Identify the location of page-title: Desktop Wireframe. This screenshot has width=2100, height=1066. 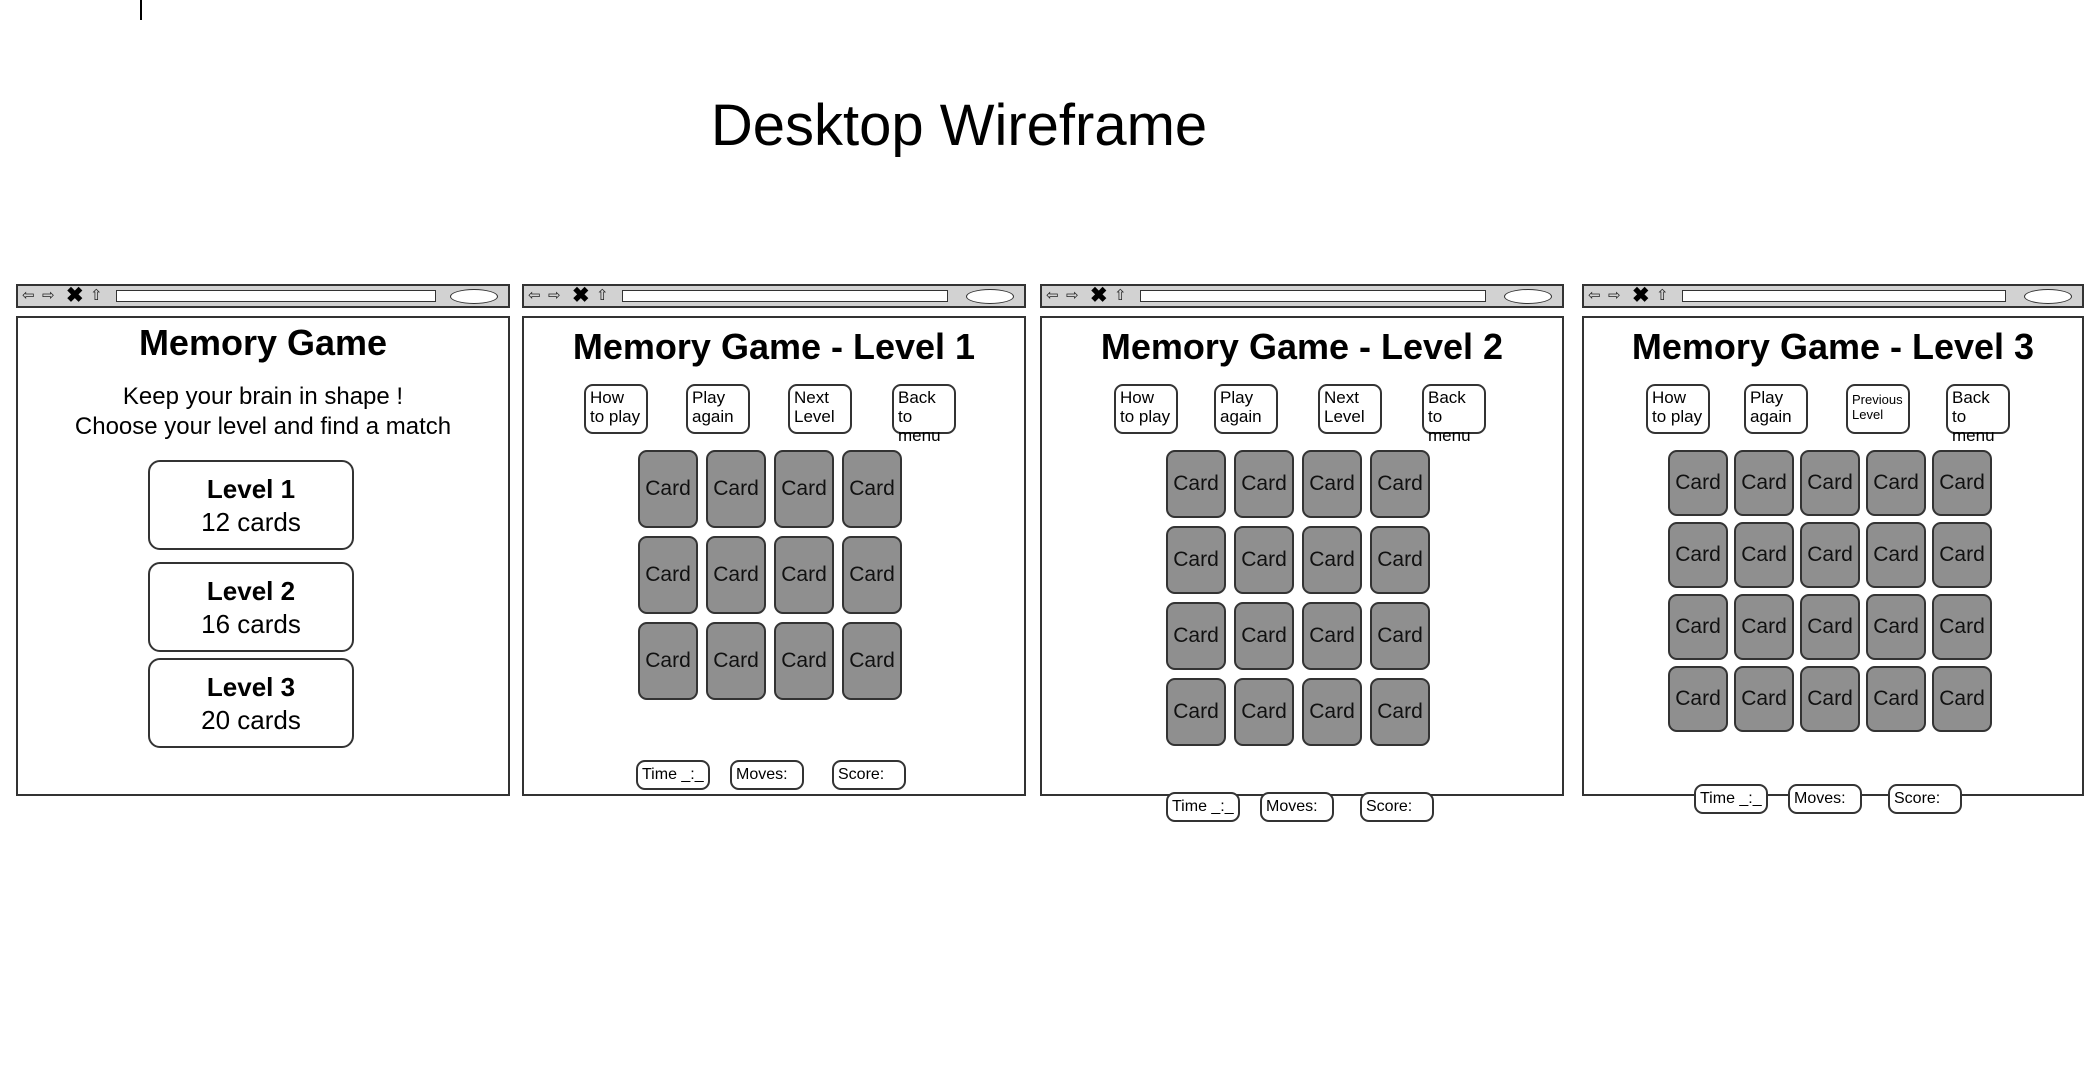
(959, 125).